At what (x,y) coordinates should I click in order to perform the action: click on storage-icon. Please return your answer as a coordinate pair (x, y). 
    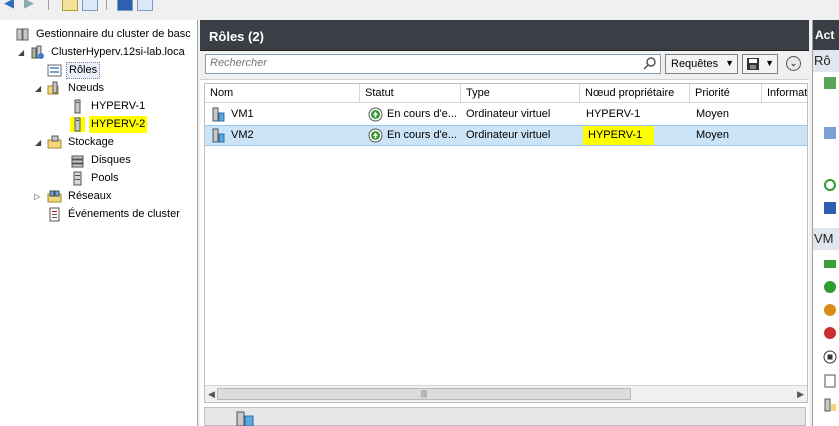
    Looking at the image, I should click on (54, 142).